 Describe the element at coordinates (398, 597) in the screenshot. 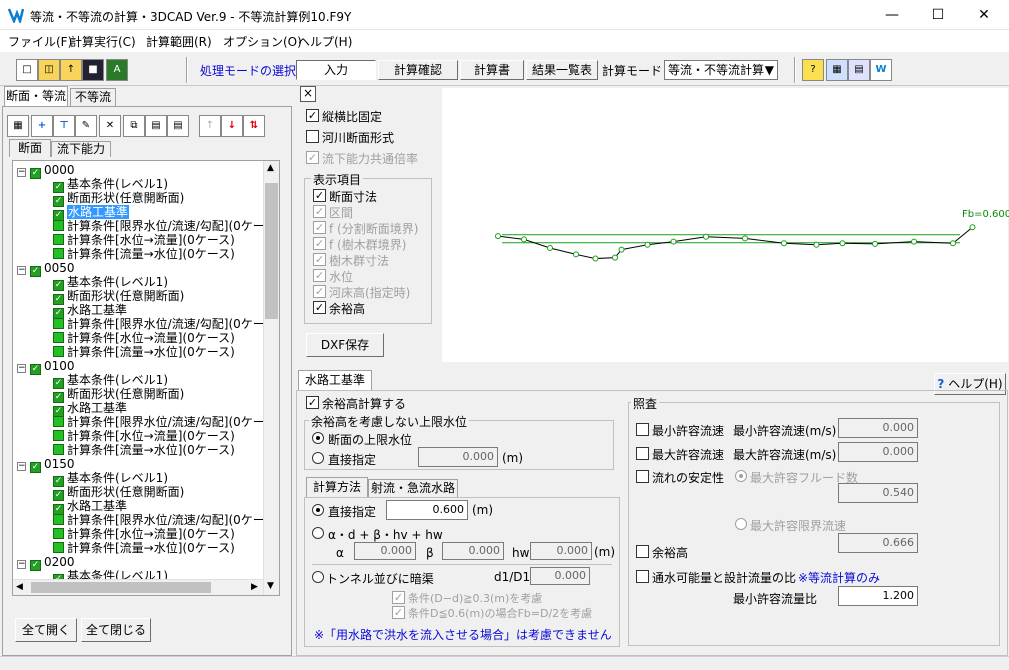

I see `cond1-checkbox: ✓` at that location.